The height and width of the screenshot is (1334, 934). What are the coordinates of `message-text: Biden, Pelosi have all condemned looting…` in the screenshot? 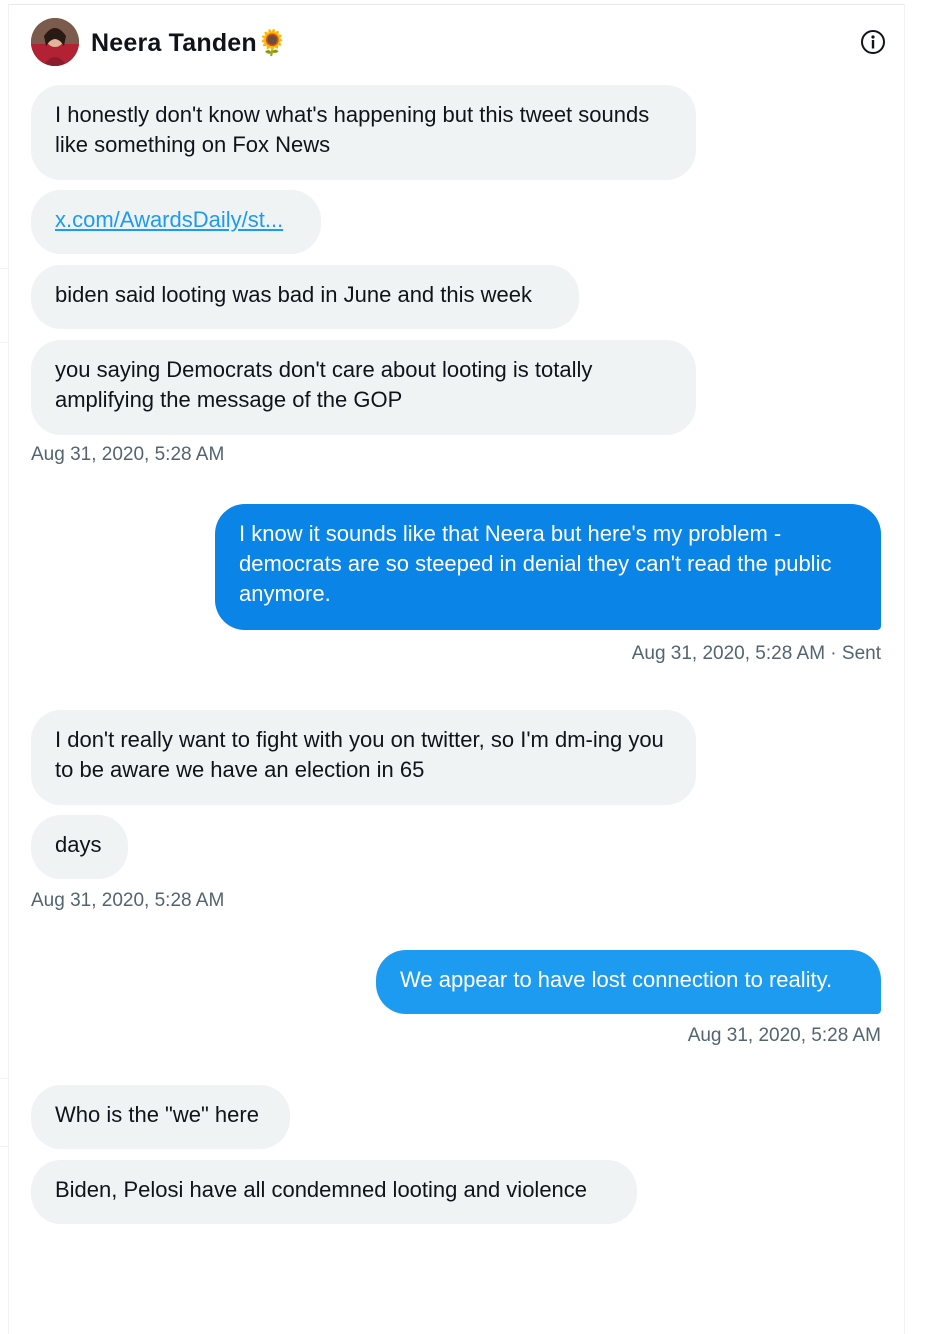 It's located at (321, 1189).